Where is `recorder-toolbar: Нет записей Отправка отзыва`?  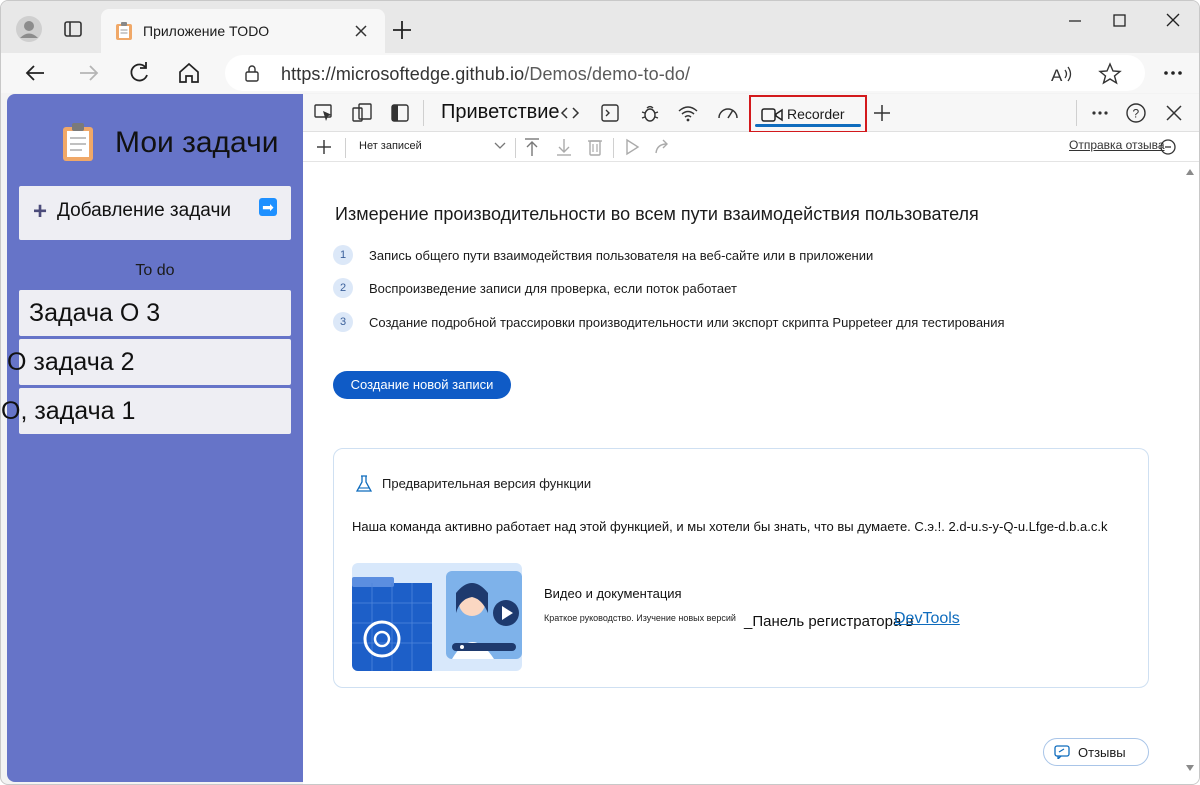 recorder-toolbar: Нет записей Отправка отзыва is located at coordinates (751, 147).